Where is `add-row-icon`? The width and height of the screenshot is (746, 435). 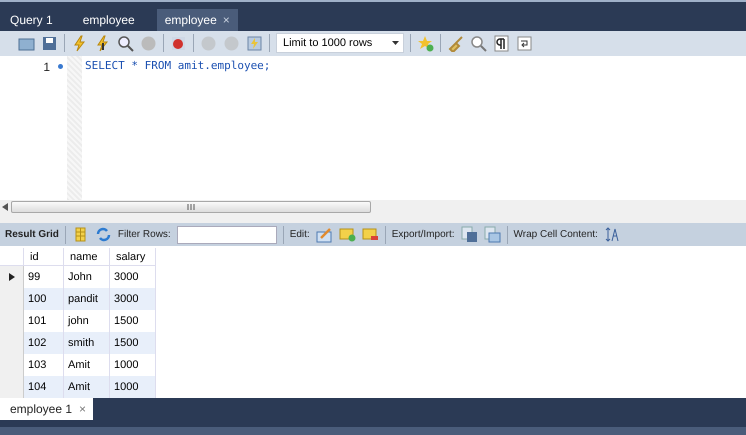 add-row-icon is located at coordinates (347, 235).